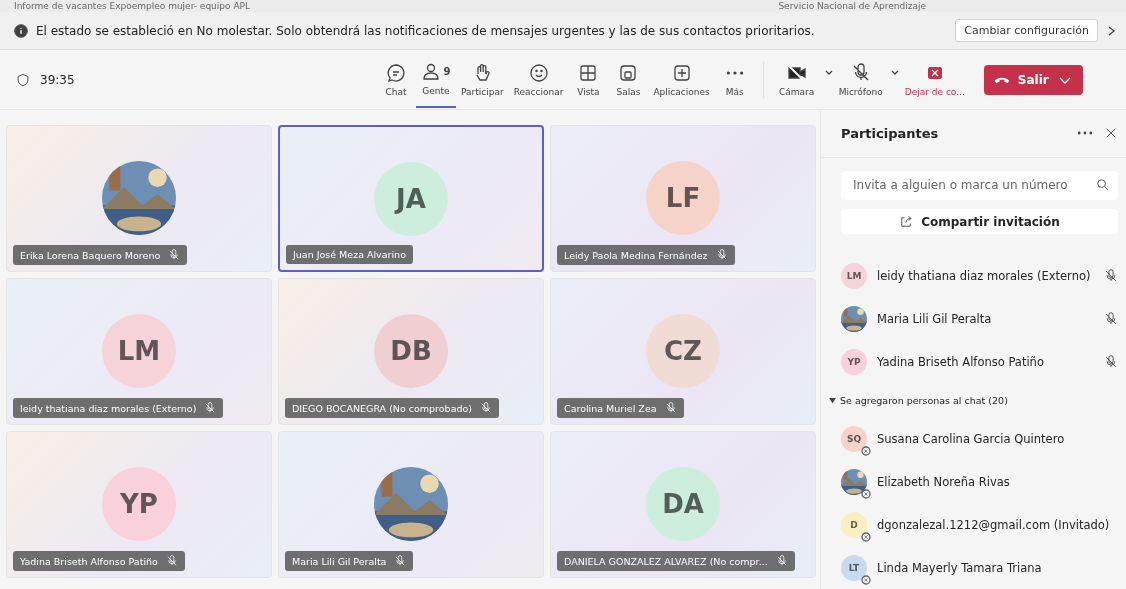 Image resolution: width=1126 pixels, height=589 pixels. Describe the element at coordinates (57, 79) in the screenshot. I see `meeting-timer: 39:35` at that location.